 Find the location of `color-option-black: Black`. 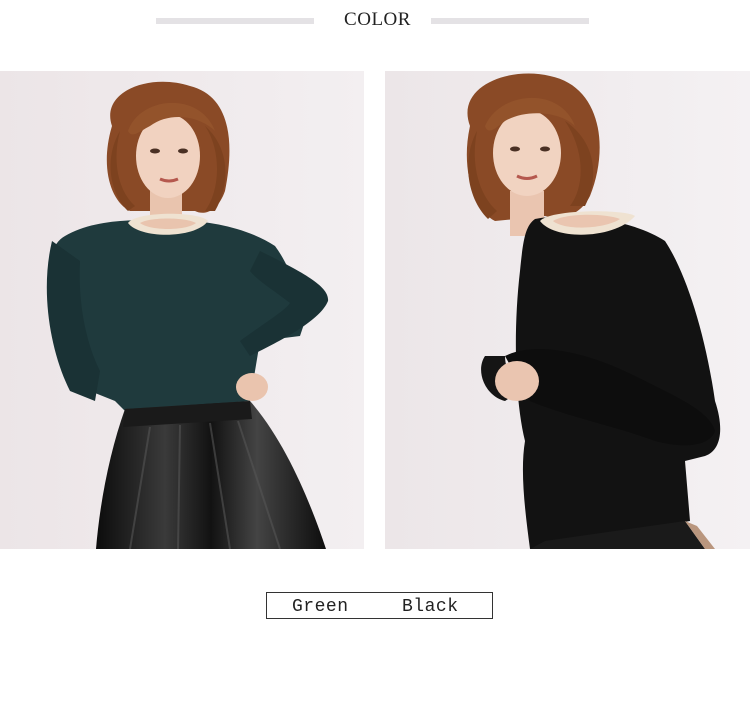

color-option-black: Black is located at coordinates (430, 607).